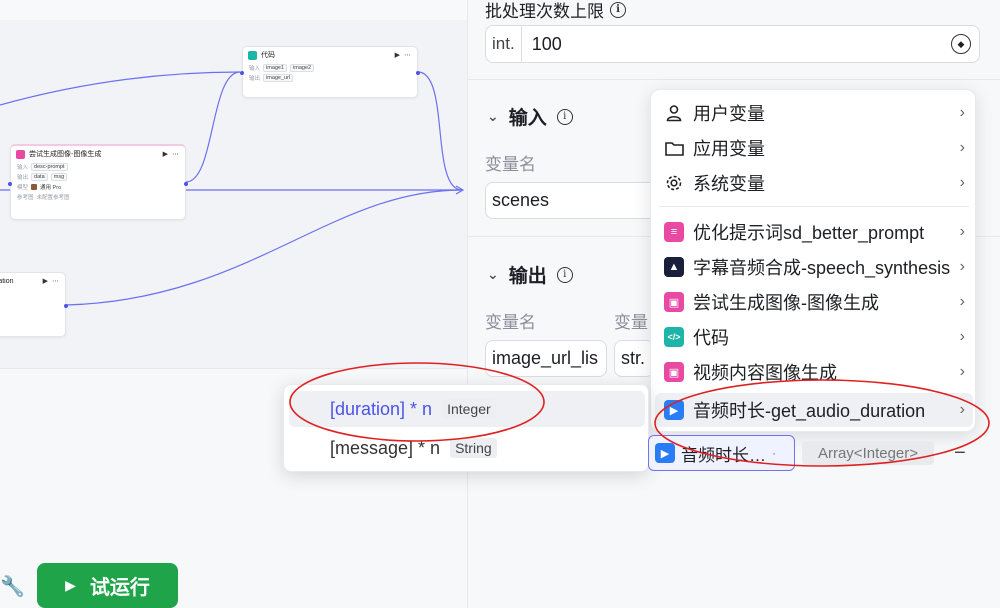 This screenshot has height=608, width=1000. Describe the element at coordinates (732, 44) in the screenshot. I see `batch-limit-input: int. 100 ◆` at that location.